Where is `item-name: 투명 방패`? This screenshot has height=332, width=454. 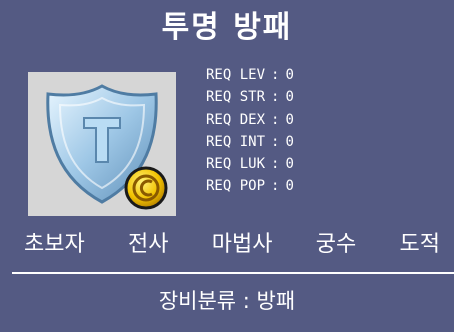 item-name: 투명 방패 is located at coordinates (227, 27).